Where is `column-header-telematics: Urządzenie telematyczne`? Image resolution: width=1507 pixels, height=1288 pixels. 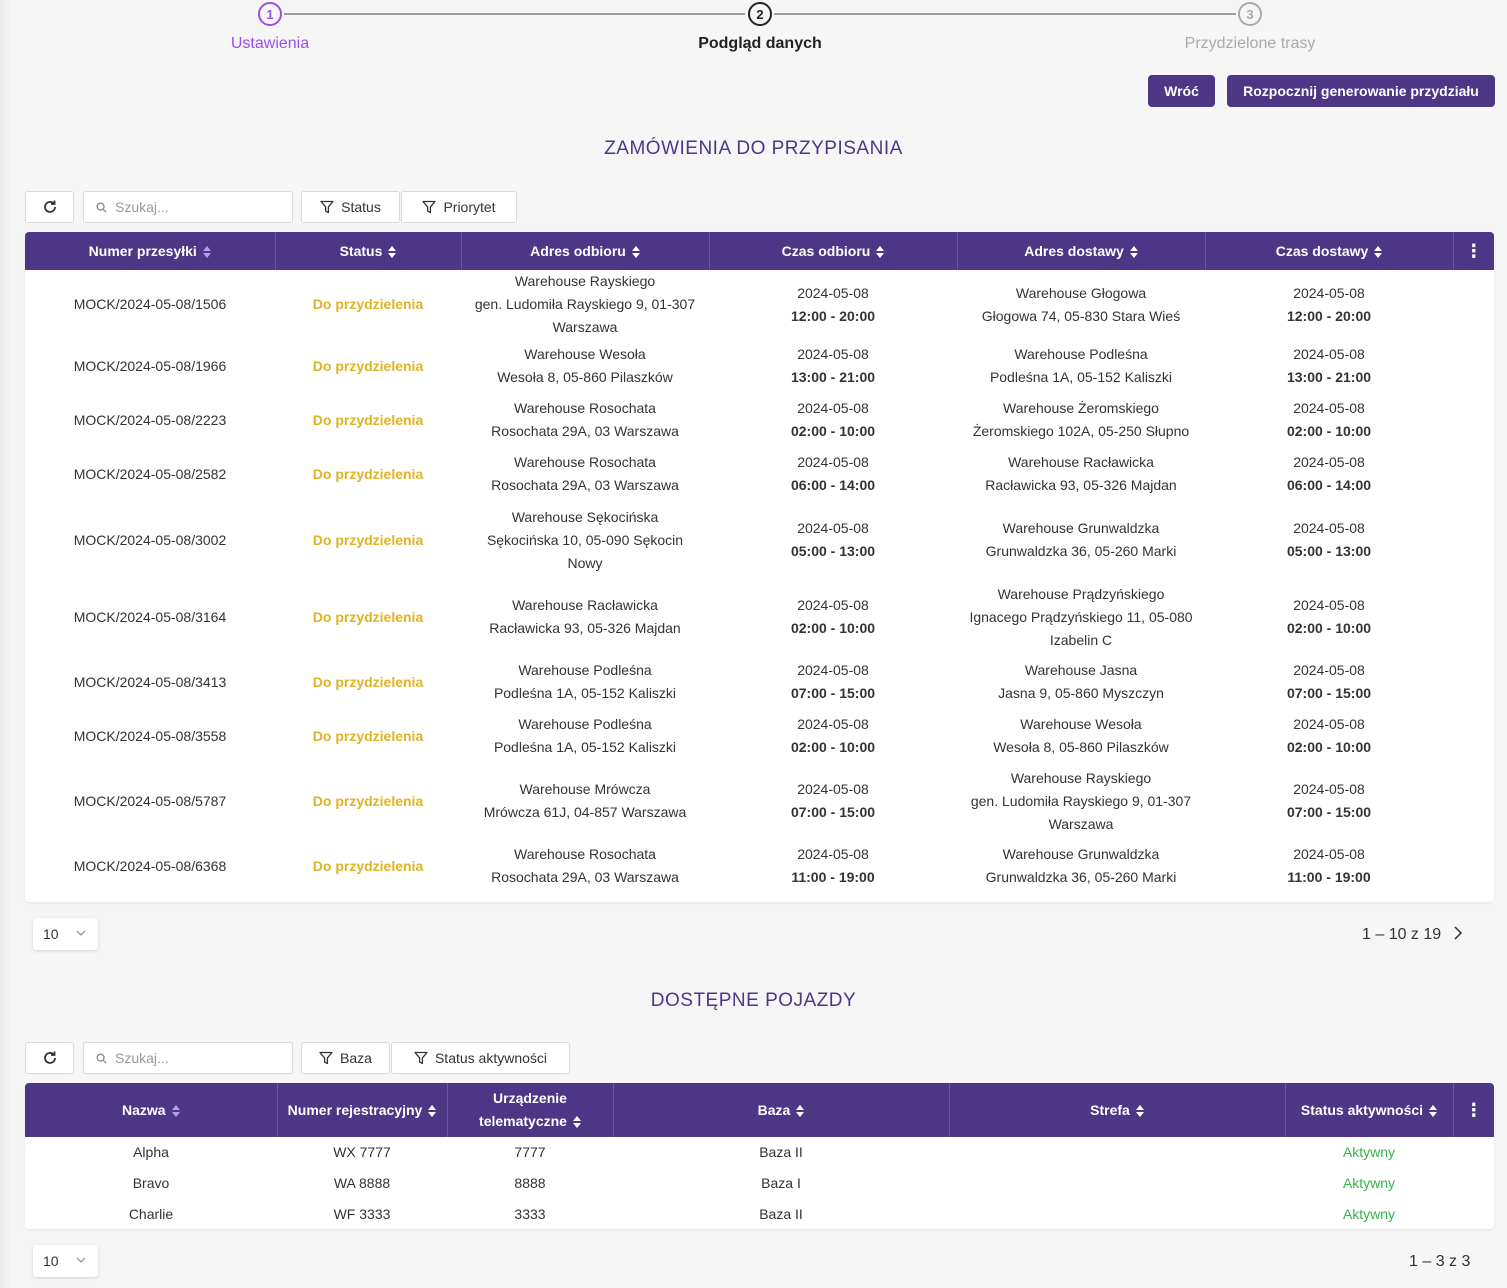 column-header-telematics: Urządzenie telematyczne is located at coordinates (530, 1110).